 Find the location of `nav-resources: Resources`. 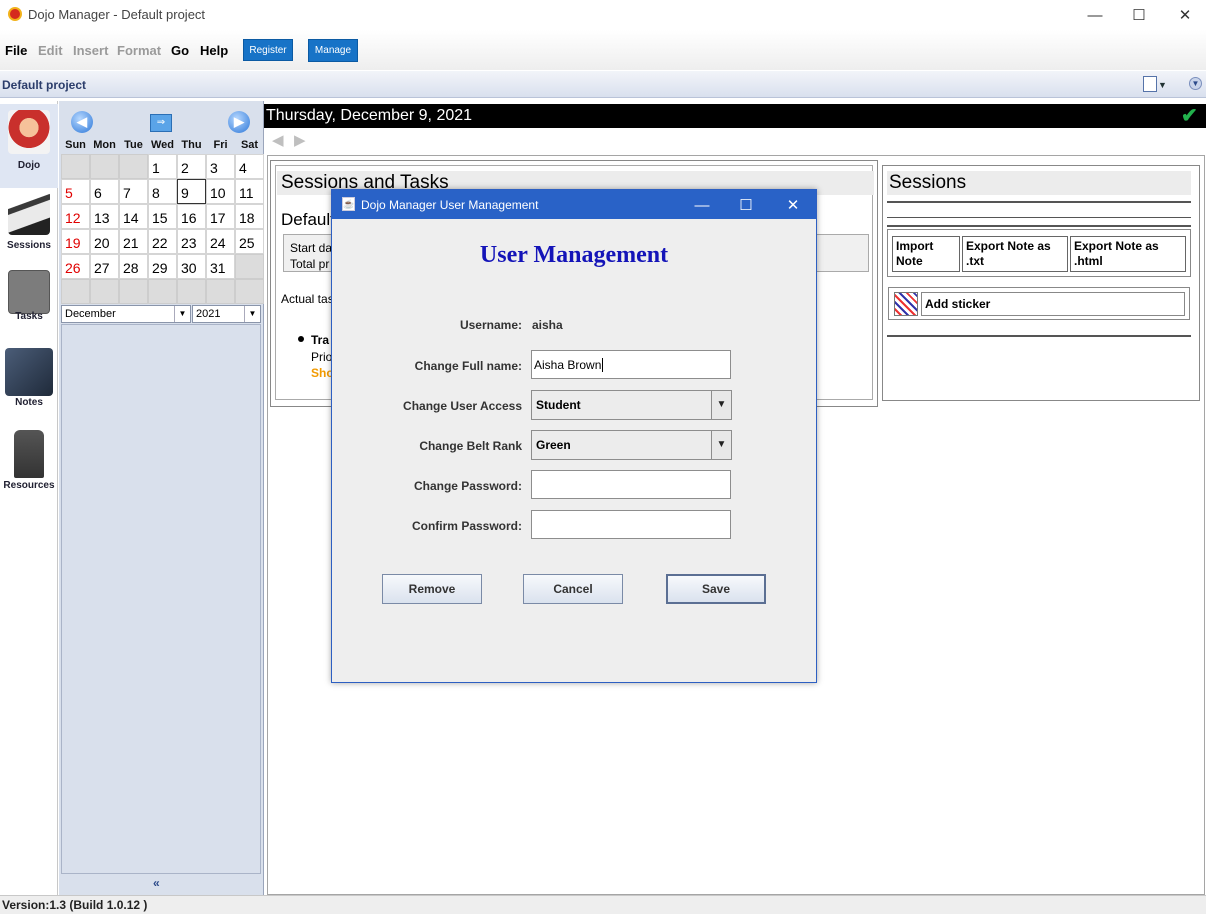

nav-resources: Resources is located at coordinates (29, 466).